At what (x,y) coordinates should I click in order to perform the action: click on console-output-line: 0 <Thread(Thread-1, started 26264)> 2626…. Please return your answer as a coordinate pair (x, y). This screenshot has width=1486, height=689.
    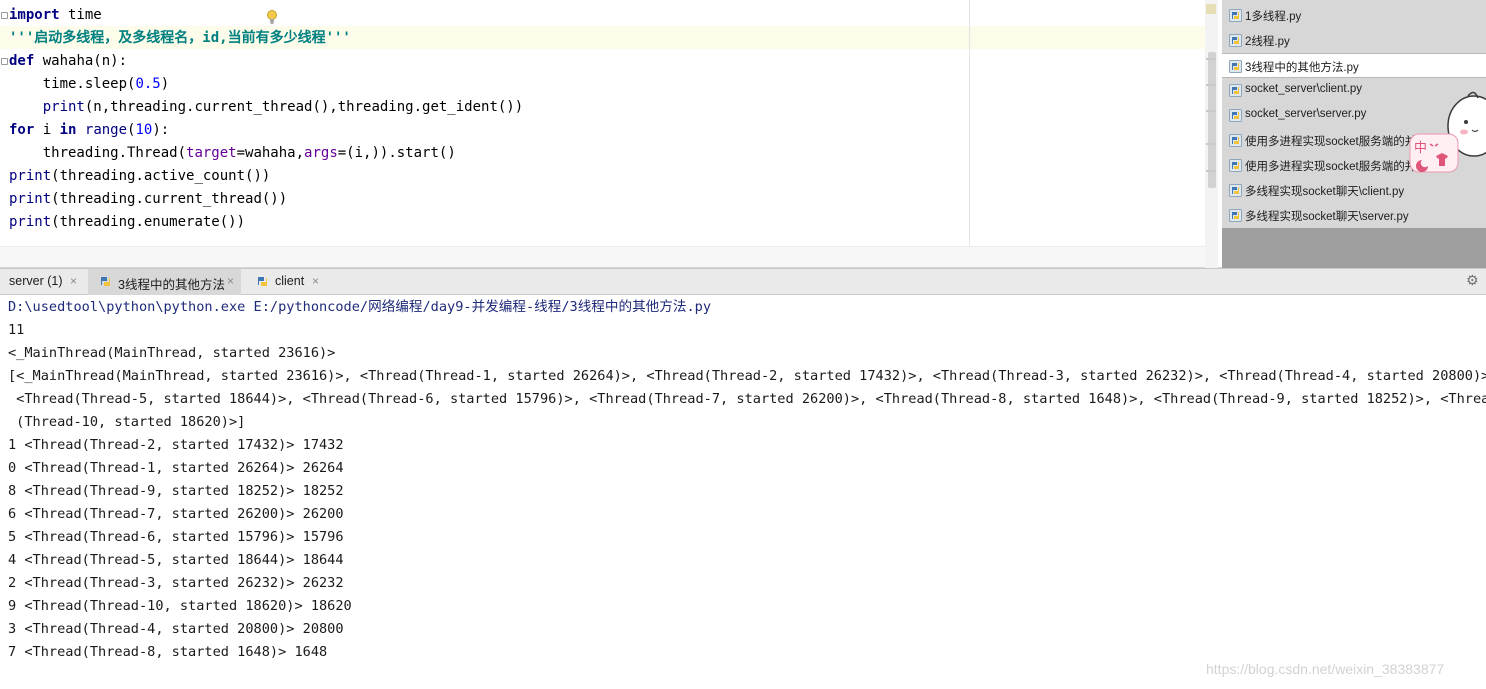
    Looking at the image, I should click on (176, 468).